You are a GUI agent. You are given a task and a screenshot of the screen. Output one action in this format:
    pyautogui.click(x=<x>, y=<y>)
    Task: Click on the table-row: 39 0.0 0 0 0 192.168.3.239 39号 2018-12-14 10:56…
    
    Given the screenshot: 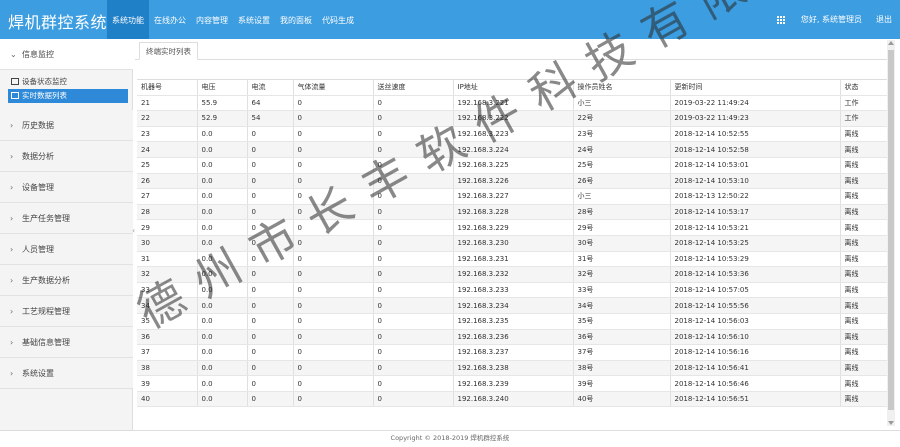 What is the action you would take?
    pyautogui.click(x=512, y=383)
    